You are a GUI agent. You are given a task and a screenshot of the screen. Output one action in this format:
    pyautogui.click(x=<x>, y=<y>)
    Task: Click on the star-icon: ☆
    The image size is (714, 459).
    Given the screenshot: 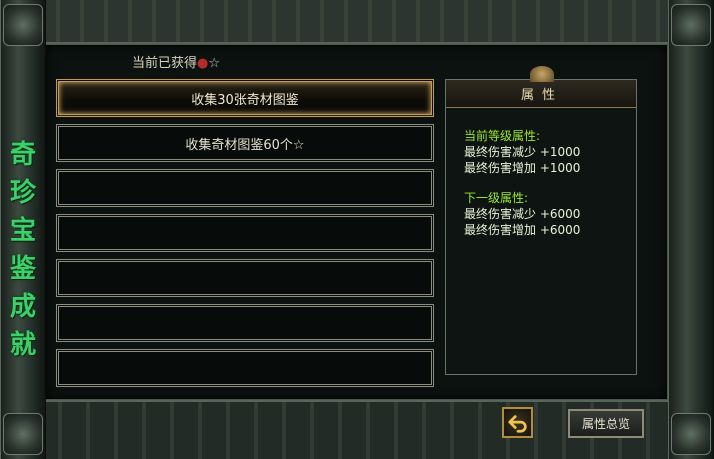 What is the action you would take?
    pyautogui.click(x=214, y=63)
    